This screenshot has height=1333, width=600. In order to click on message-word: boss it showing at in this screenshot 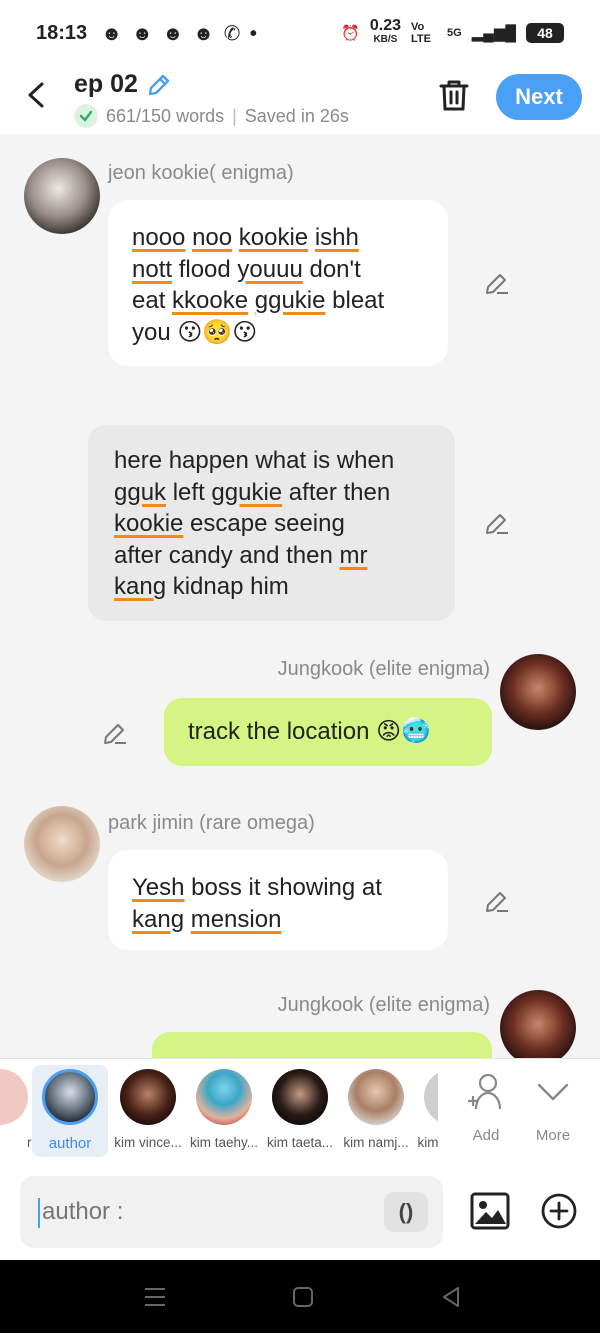, I will do `click(283, 887)`.